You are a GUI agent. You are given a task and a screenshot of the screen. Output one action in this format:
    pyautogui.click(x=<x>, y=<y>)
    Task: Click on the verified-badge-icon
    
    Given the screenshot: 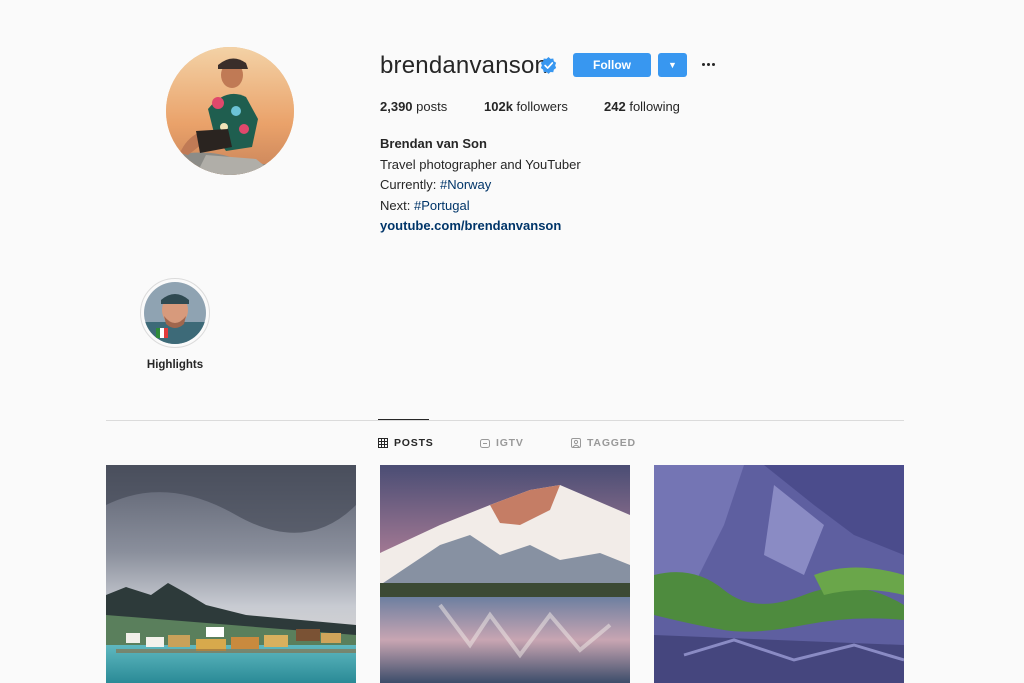 What is the action you would take?
    pyautogui.click(x=548, y=65)
    